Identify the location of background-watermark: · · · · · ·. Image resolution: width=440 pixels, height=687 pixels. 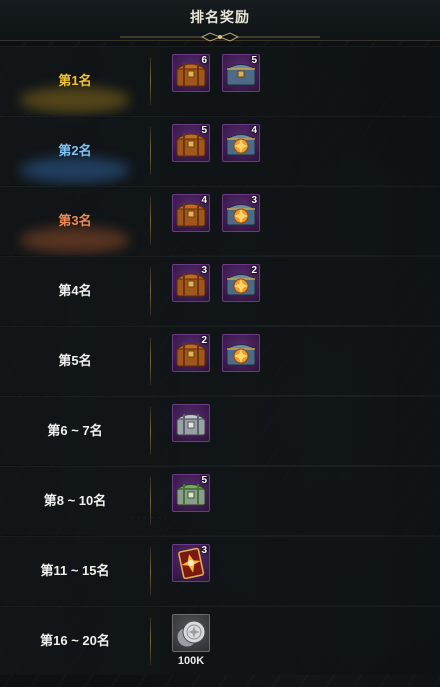
(149, 518).